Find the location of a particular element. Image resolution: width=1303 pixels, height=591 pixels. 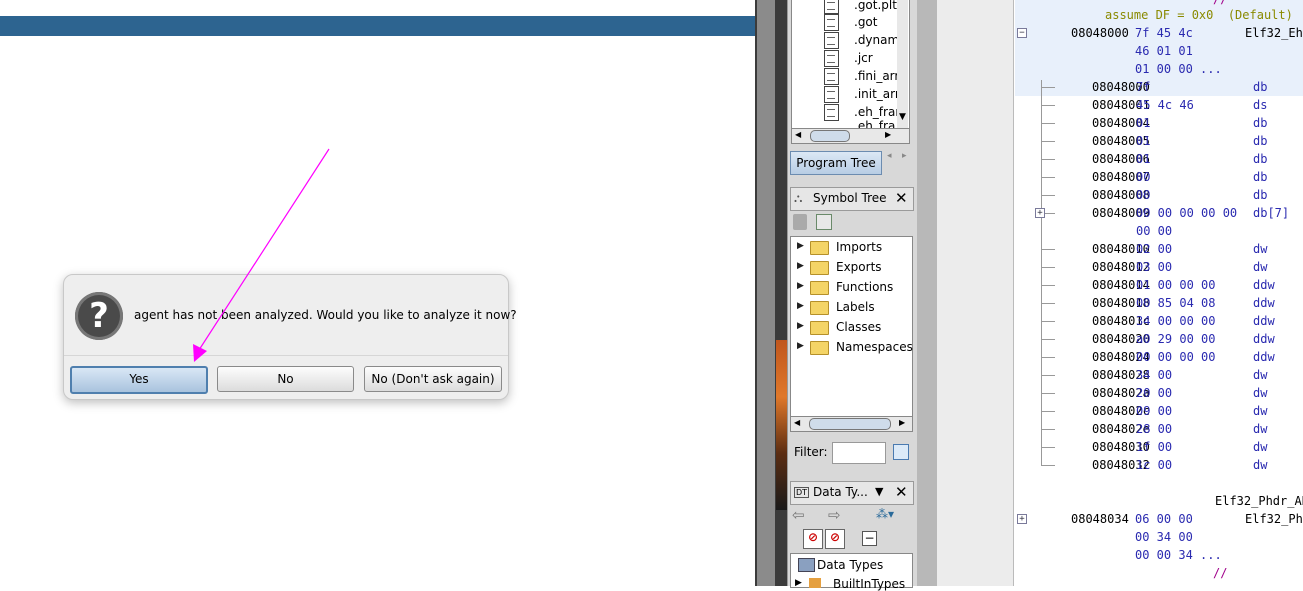

filter-options-icon is located at coordinates (901, 452).